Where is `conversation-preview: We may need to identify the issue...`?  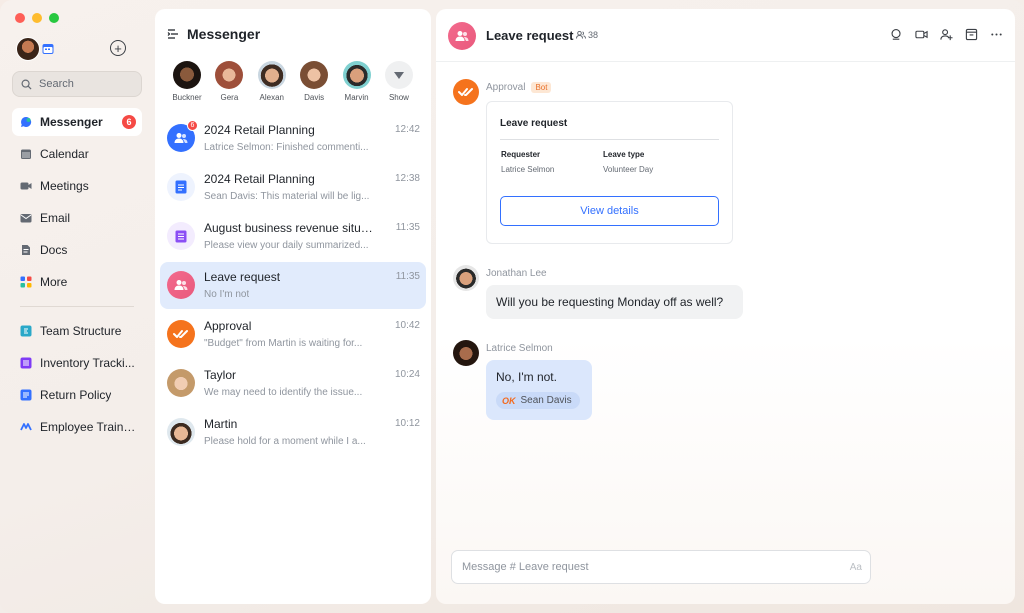 conversation-preview: We may need to identify the issue... is located at coordinates (283, 392).